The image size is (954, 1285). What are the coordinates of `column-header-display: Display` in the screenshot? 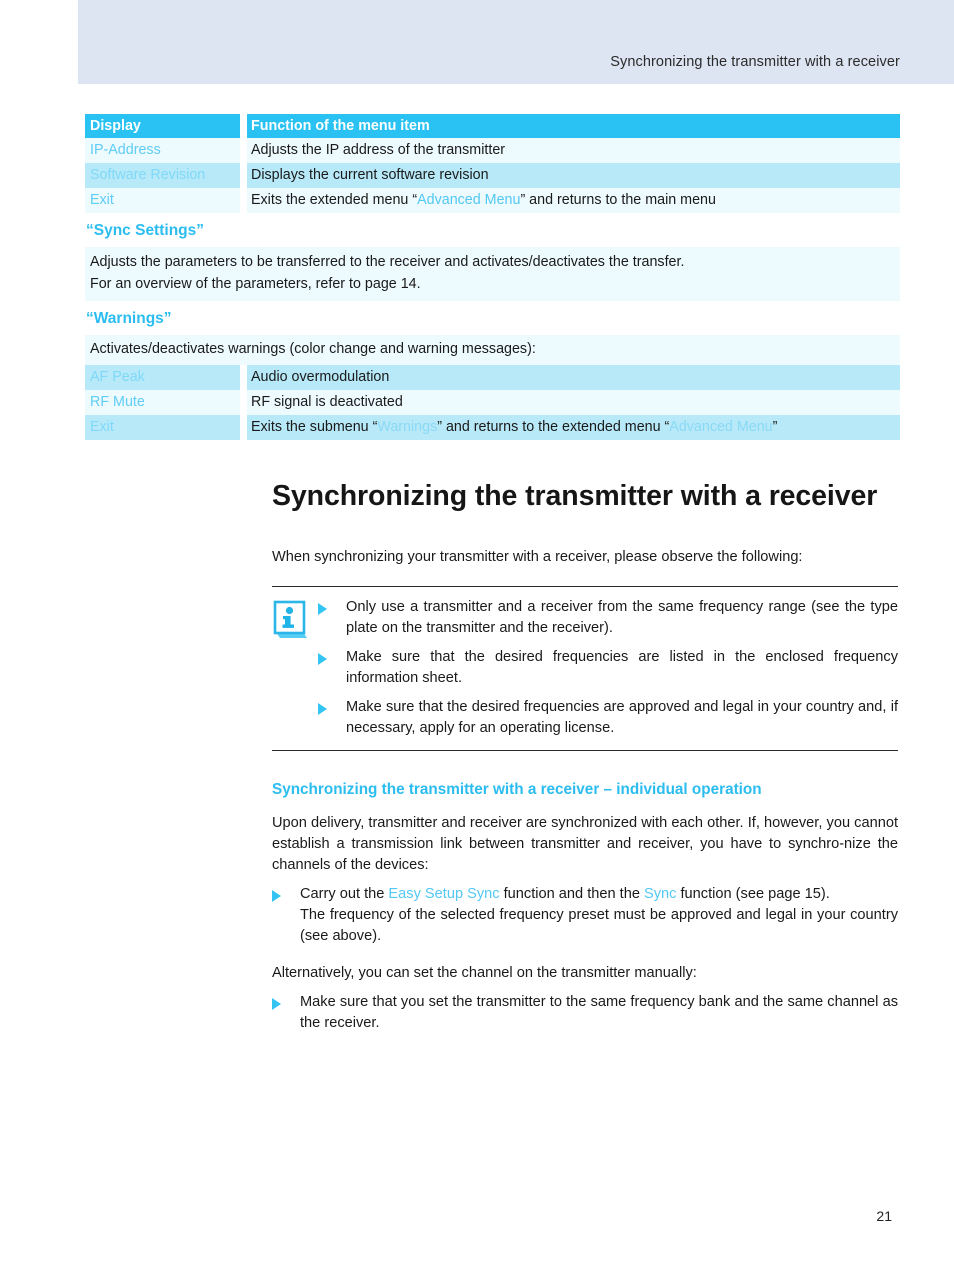 It's located at (162, 126).